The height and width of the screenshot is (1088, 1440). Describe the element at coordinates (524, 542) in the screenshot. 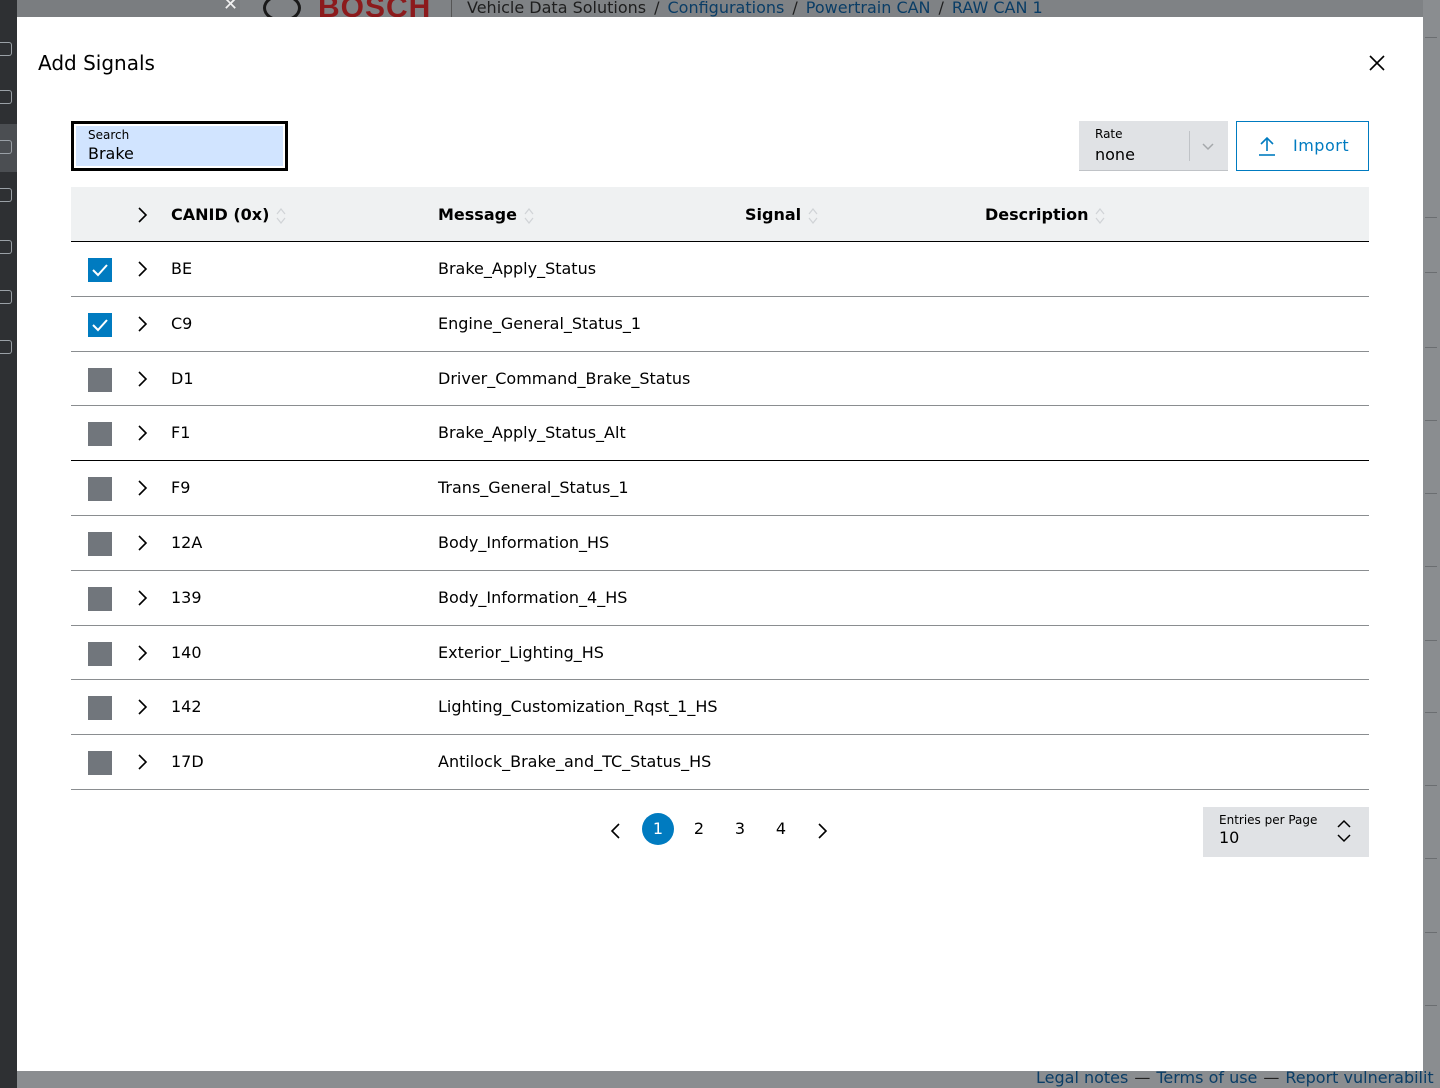

I see `cell-message: Body_Information_HS` at that location.